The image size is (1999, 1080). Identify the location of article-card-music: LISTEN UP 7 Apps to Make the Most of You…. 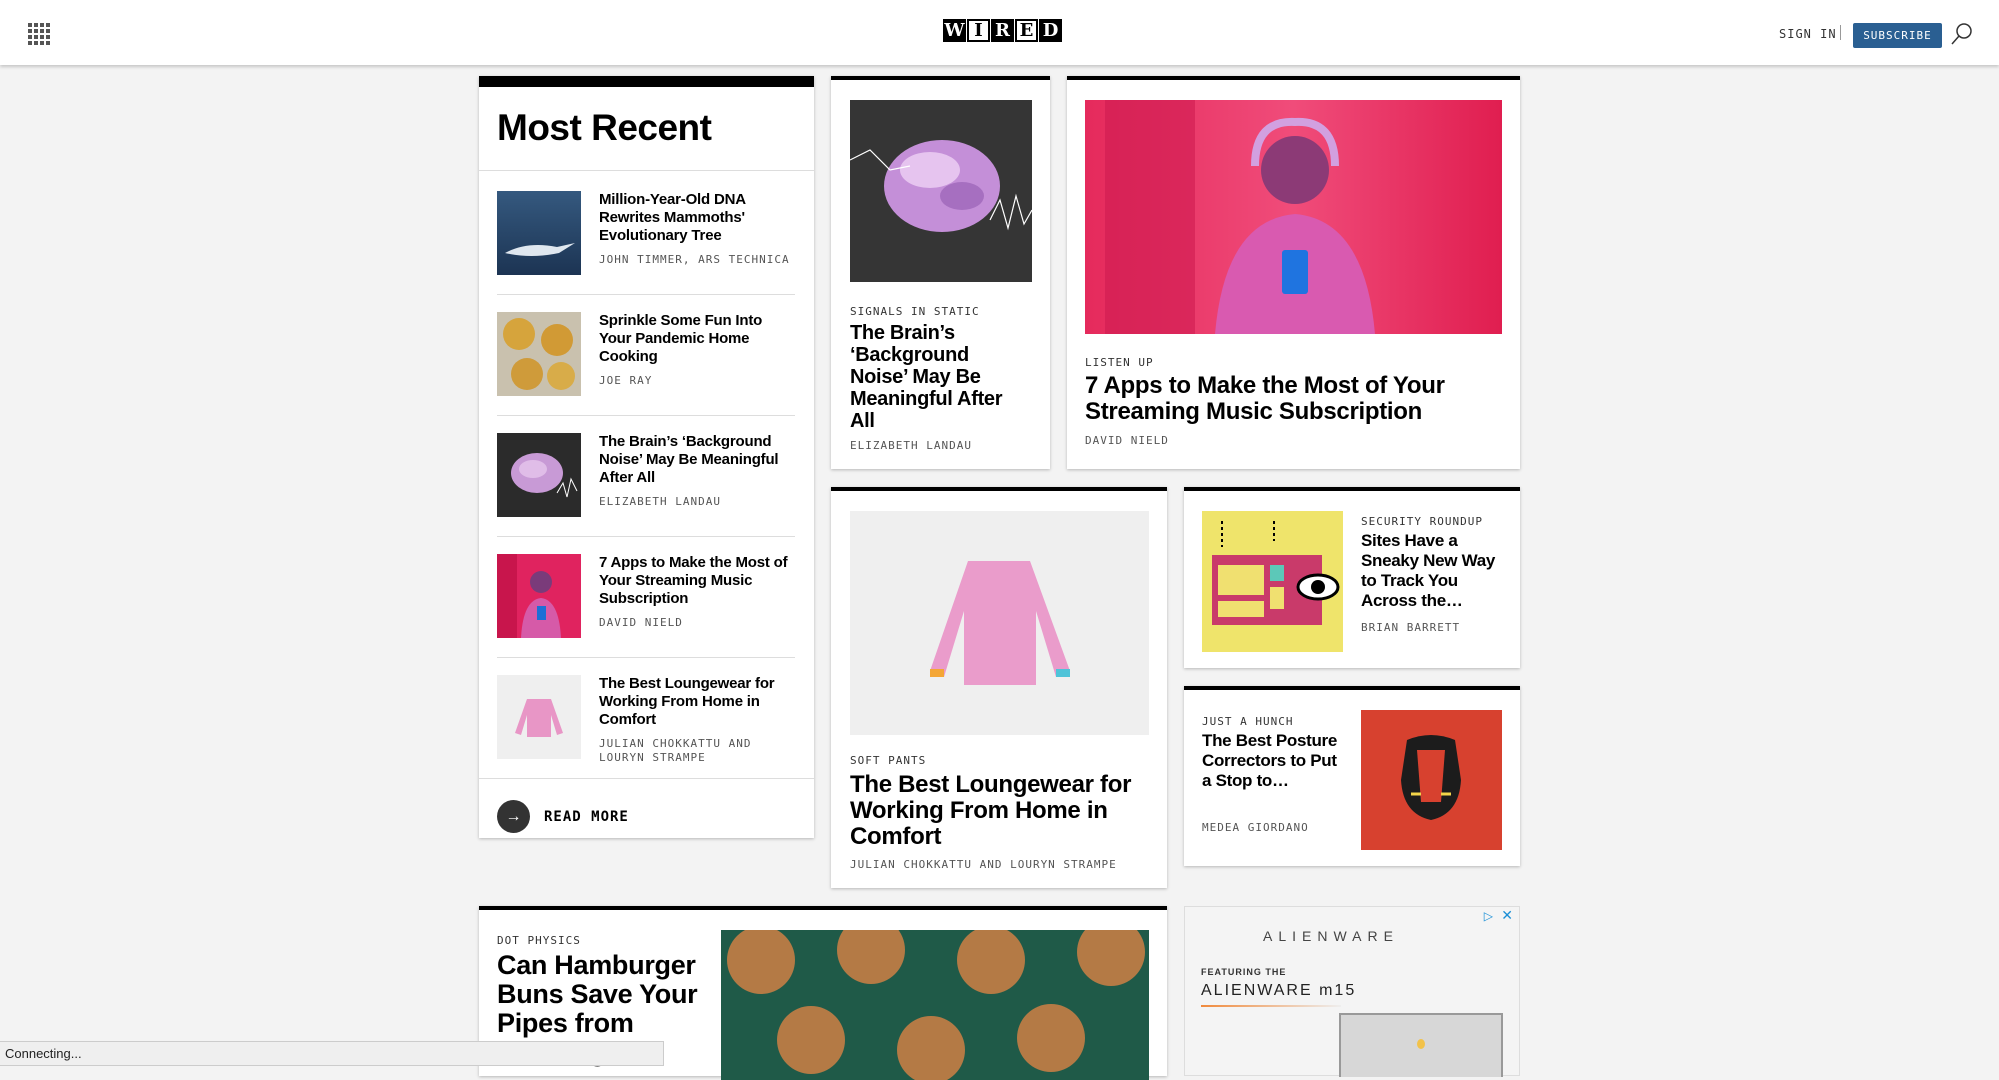
(1293, 272).